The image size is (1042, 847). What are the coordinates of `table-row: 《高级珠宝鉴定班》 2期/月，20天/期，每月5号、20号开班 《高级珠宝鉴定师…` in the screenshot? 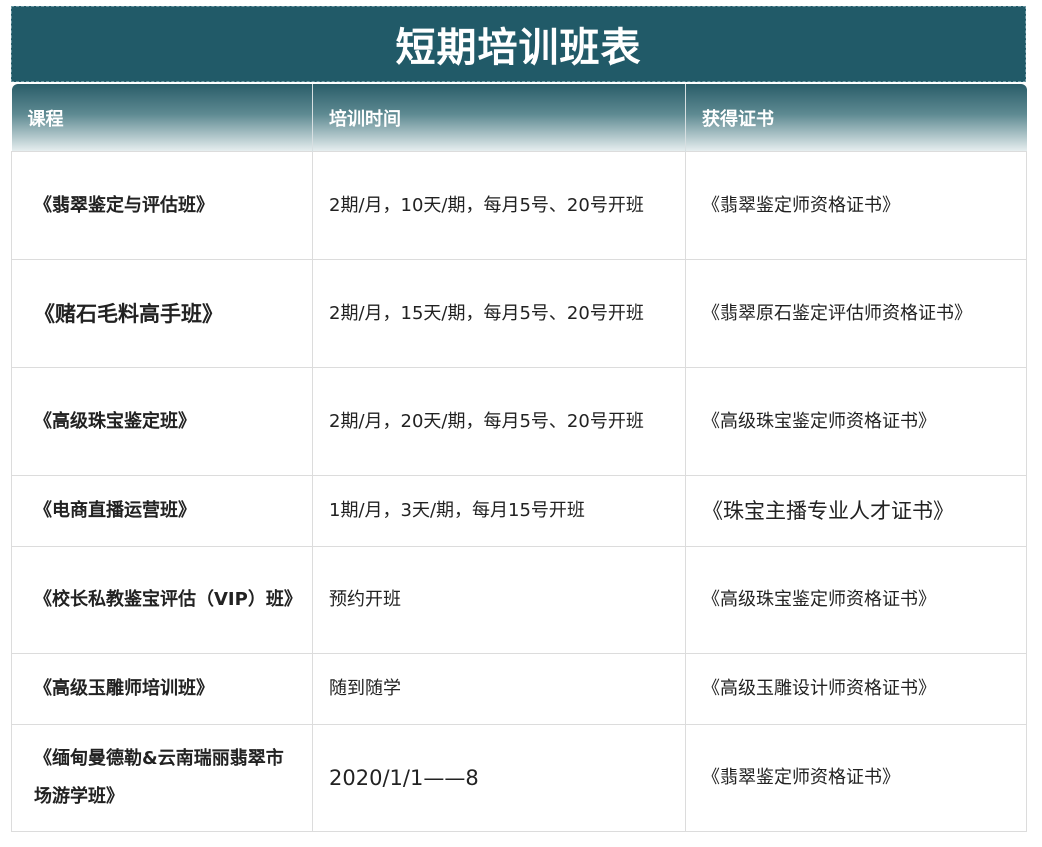 It's located at (519, 421).